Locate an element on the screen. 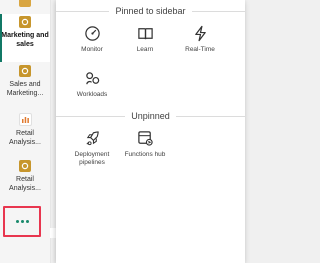  active-indicator is located at coordinates (1, 38).